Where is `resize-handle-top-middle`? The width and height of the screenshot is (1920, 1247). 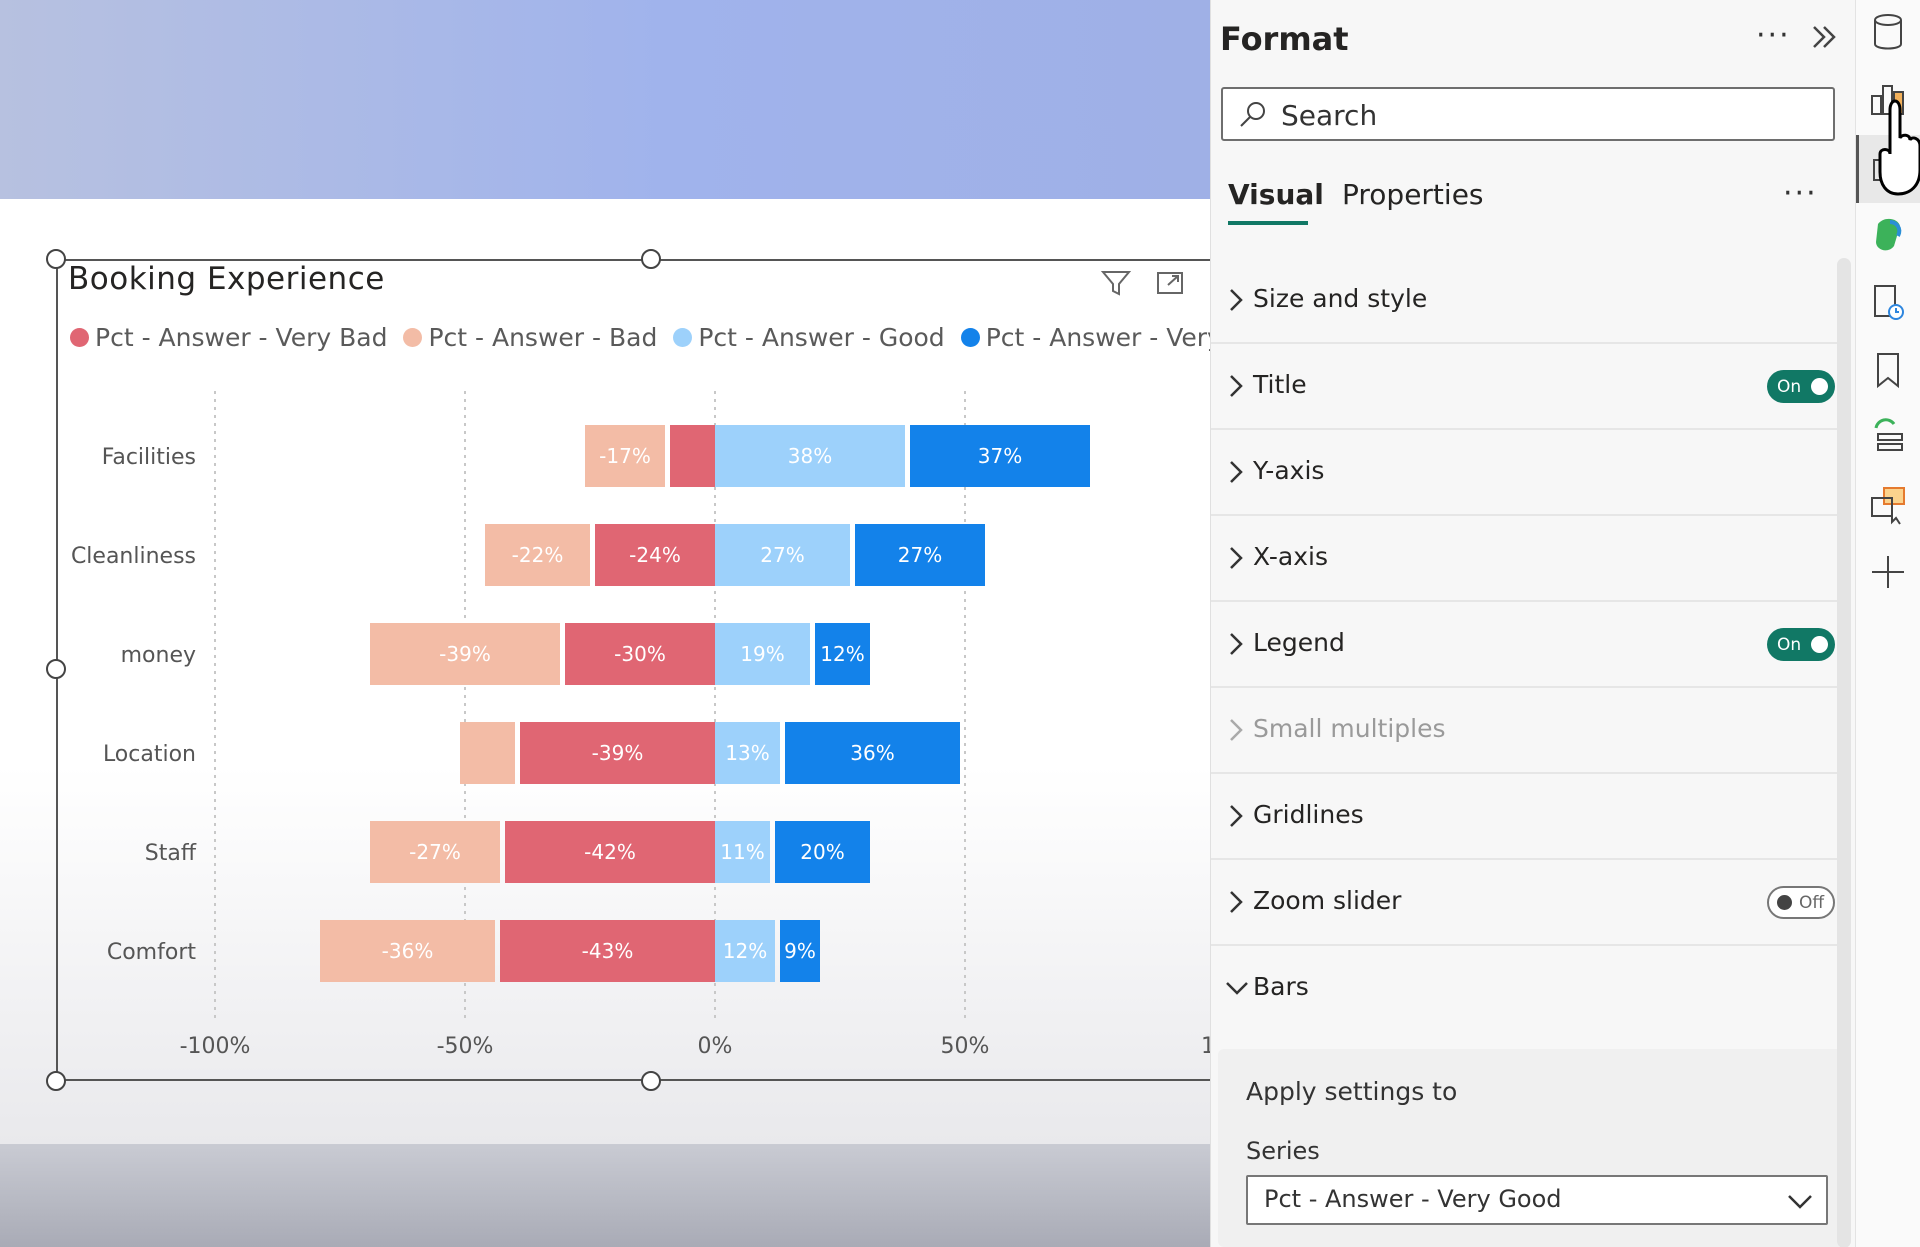
resize-handle-top-middle is located at coordinates (651, 259).